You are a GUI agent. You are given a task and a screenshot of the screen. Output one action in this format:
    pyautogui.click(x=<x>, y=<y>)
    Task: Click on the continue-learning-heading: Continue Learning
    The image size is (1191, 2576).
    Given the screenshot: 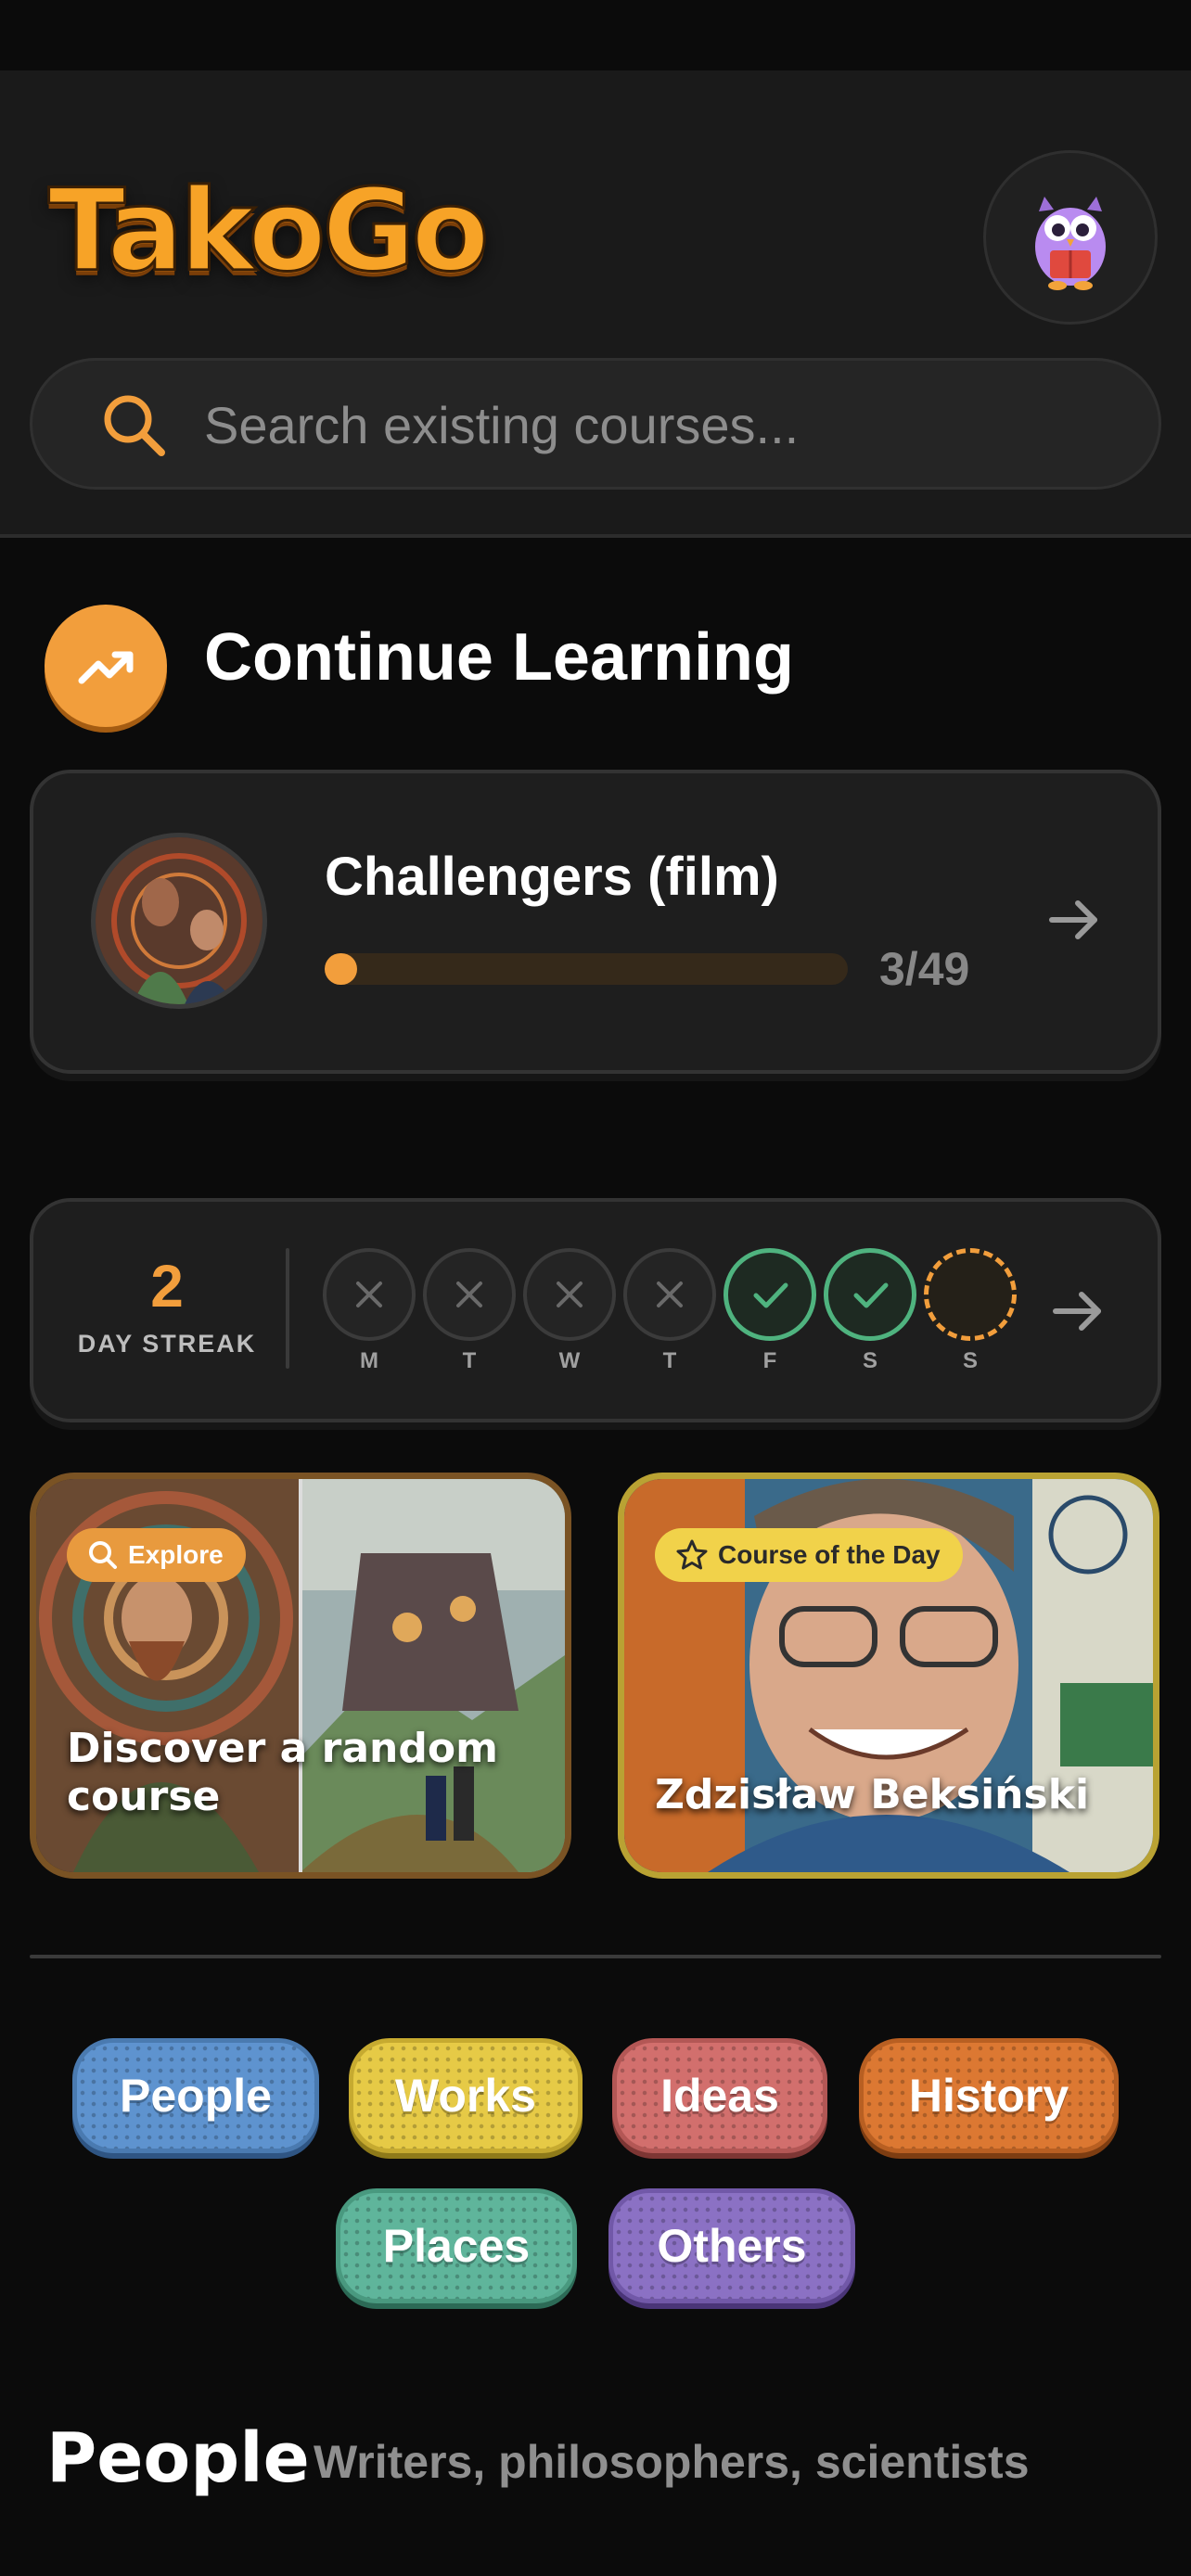 What is the action you would take?
    pyautogui.click(x=499, y=657)
    